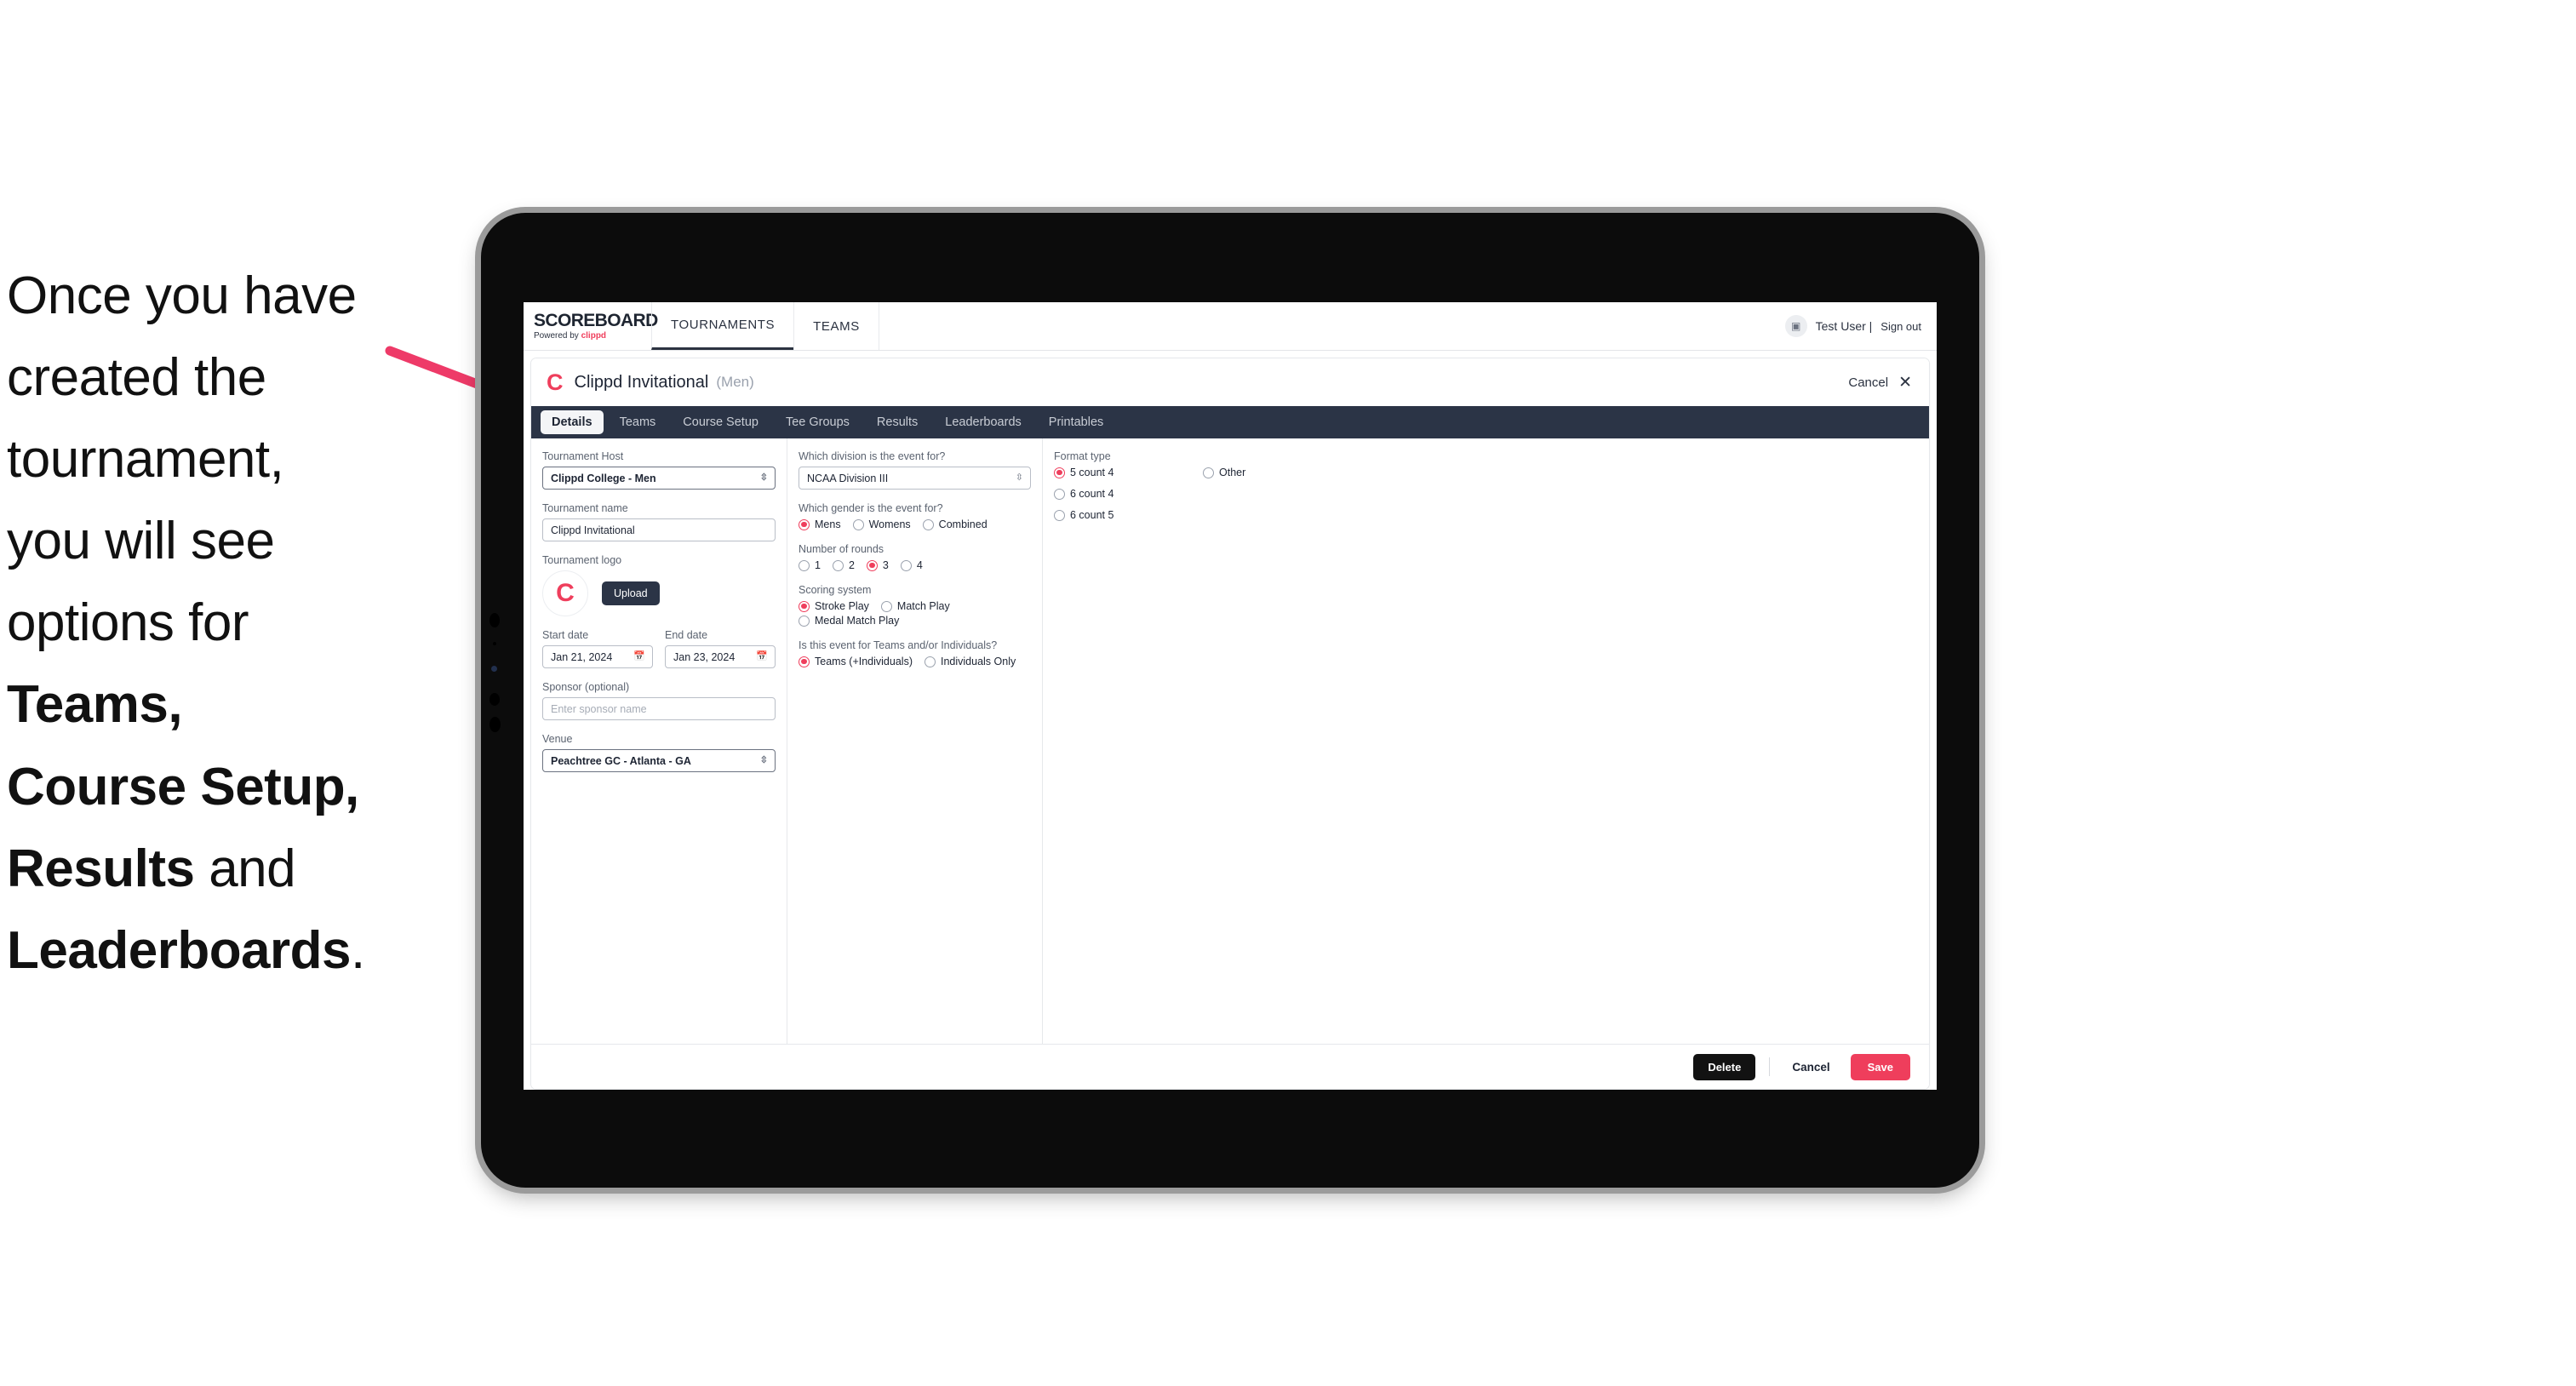 This screenshot has width=2576, height=1386. Describe the element at coordinates (659, 478) in the screenshot. I see `tournament-host-select: Clippd College - Men ⇳` at that location.